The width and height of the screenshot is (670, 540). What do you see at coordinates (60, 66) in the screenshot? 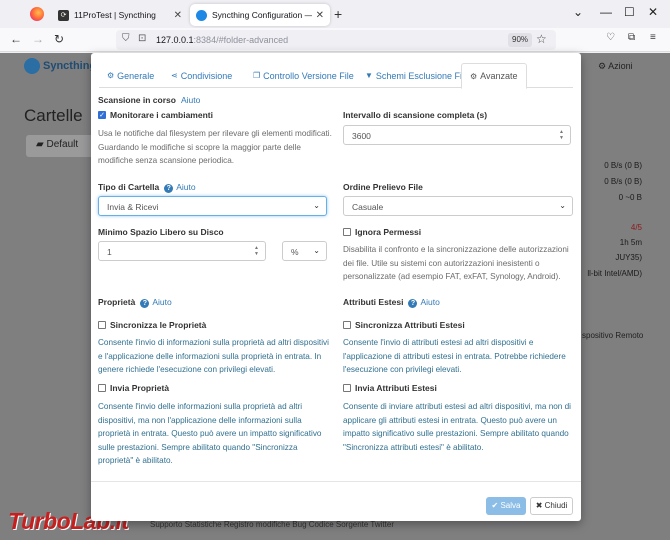
I see `app-brand: Syncthing` at bounding box center [60, 66].